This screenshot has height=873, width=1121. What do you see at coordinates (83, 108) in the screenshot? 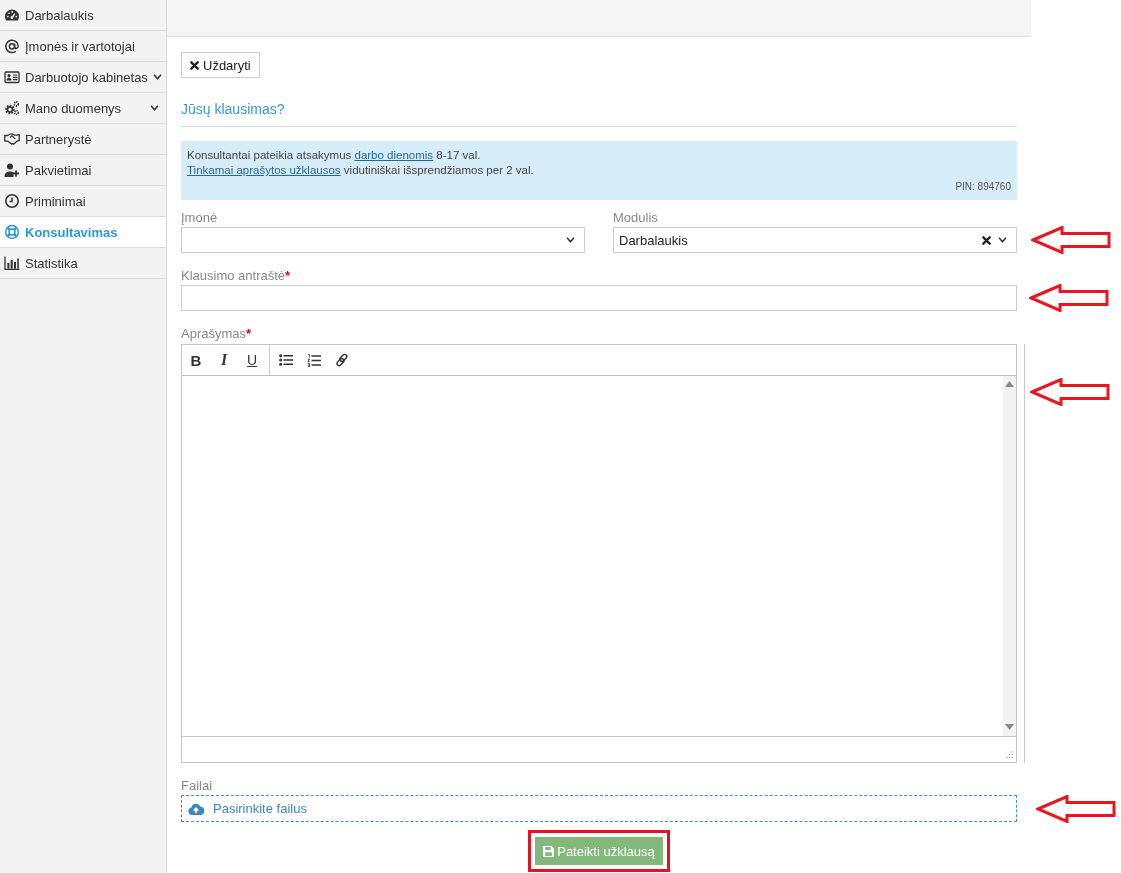
I see `sidebar-item: Mano duomenys` at bounding box center [83, 108].